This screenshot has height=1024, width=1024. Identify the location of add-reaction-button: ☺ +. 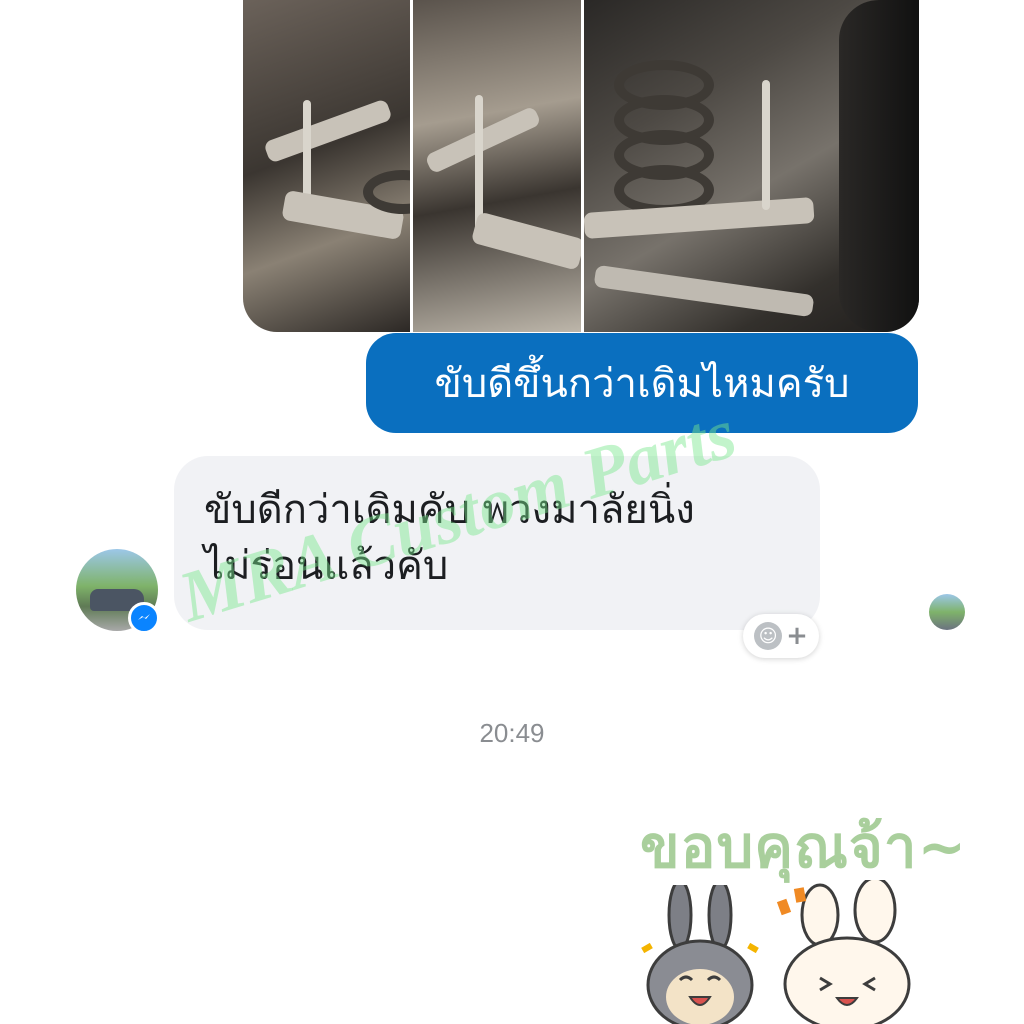
(781, 636).